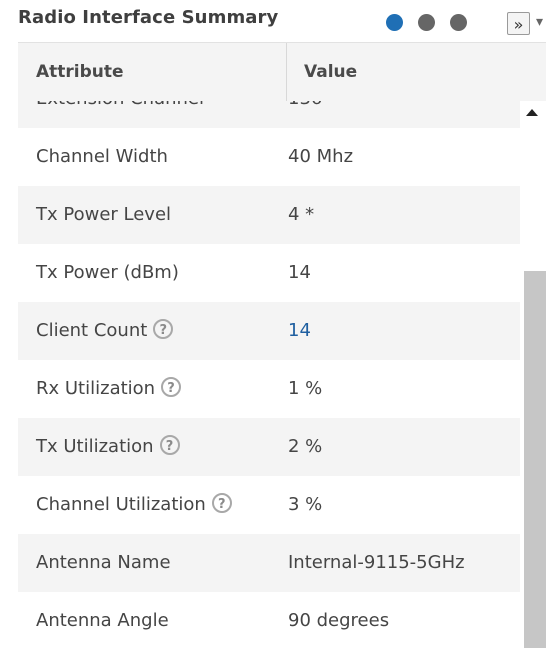 Image resolution: width=546 pixels, height=648 pixels. Describe the element at coordinates (269, 215) in the screenshot. I see `table-row: Tx Power Level 4 *` at that location.